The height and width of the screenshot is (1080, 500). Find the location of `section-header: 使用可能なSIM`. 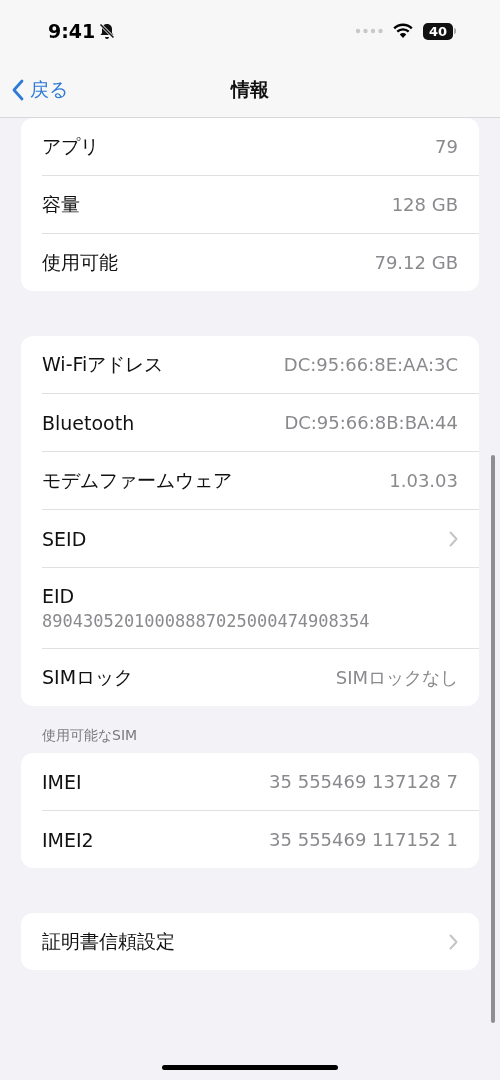

section-header: 使用可能なSIM is located at coordinates (90, 735).